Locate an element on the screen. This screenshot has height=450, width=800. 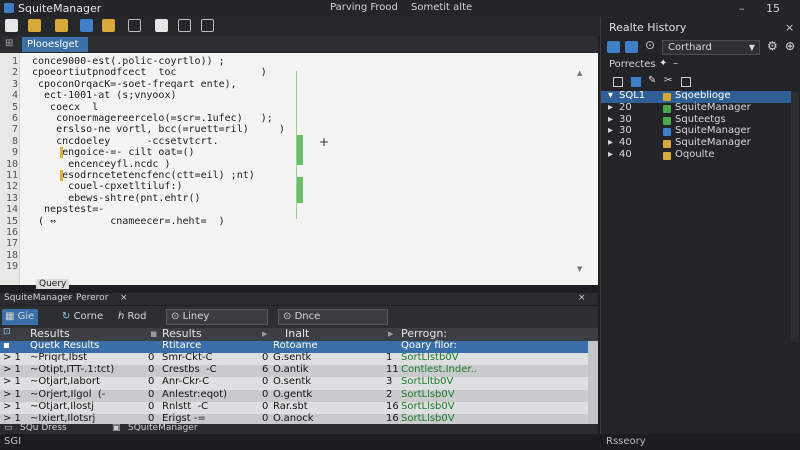
search-icon: ⊙ is located at coordinates (650, 45).